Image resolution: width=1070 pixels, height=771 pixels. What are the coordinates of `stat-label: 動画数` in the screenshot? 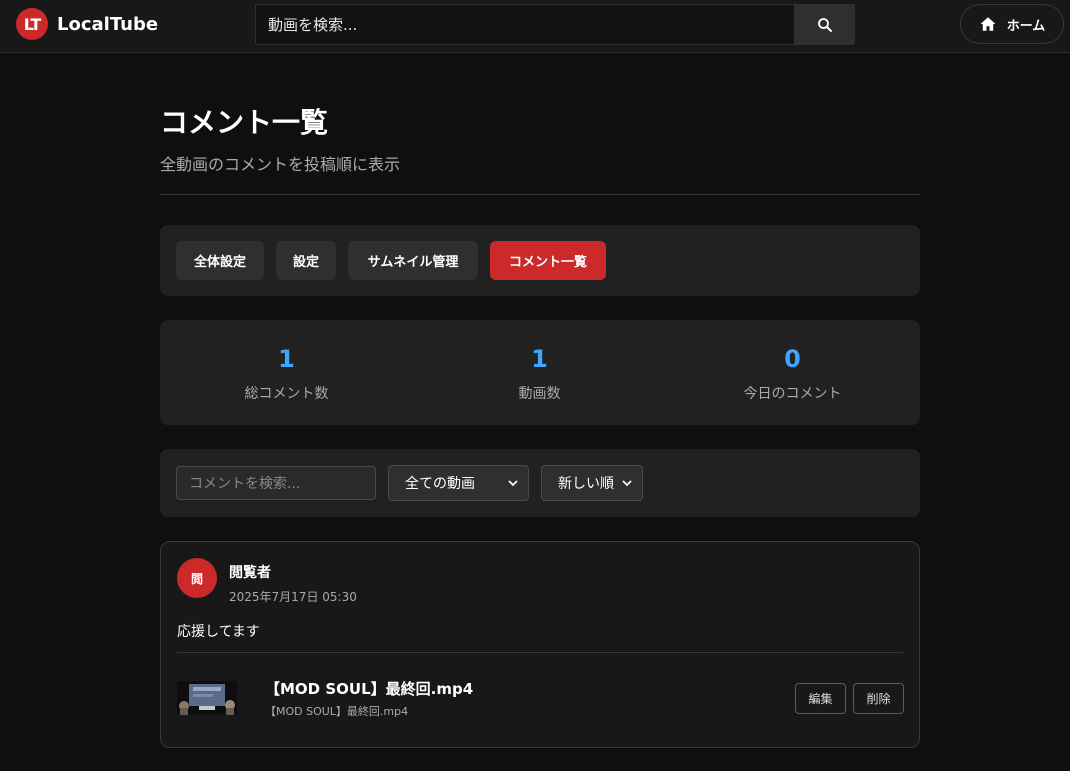 It's located at (539, 394).